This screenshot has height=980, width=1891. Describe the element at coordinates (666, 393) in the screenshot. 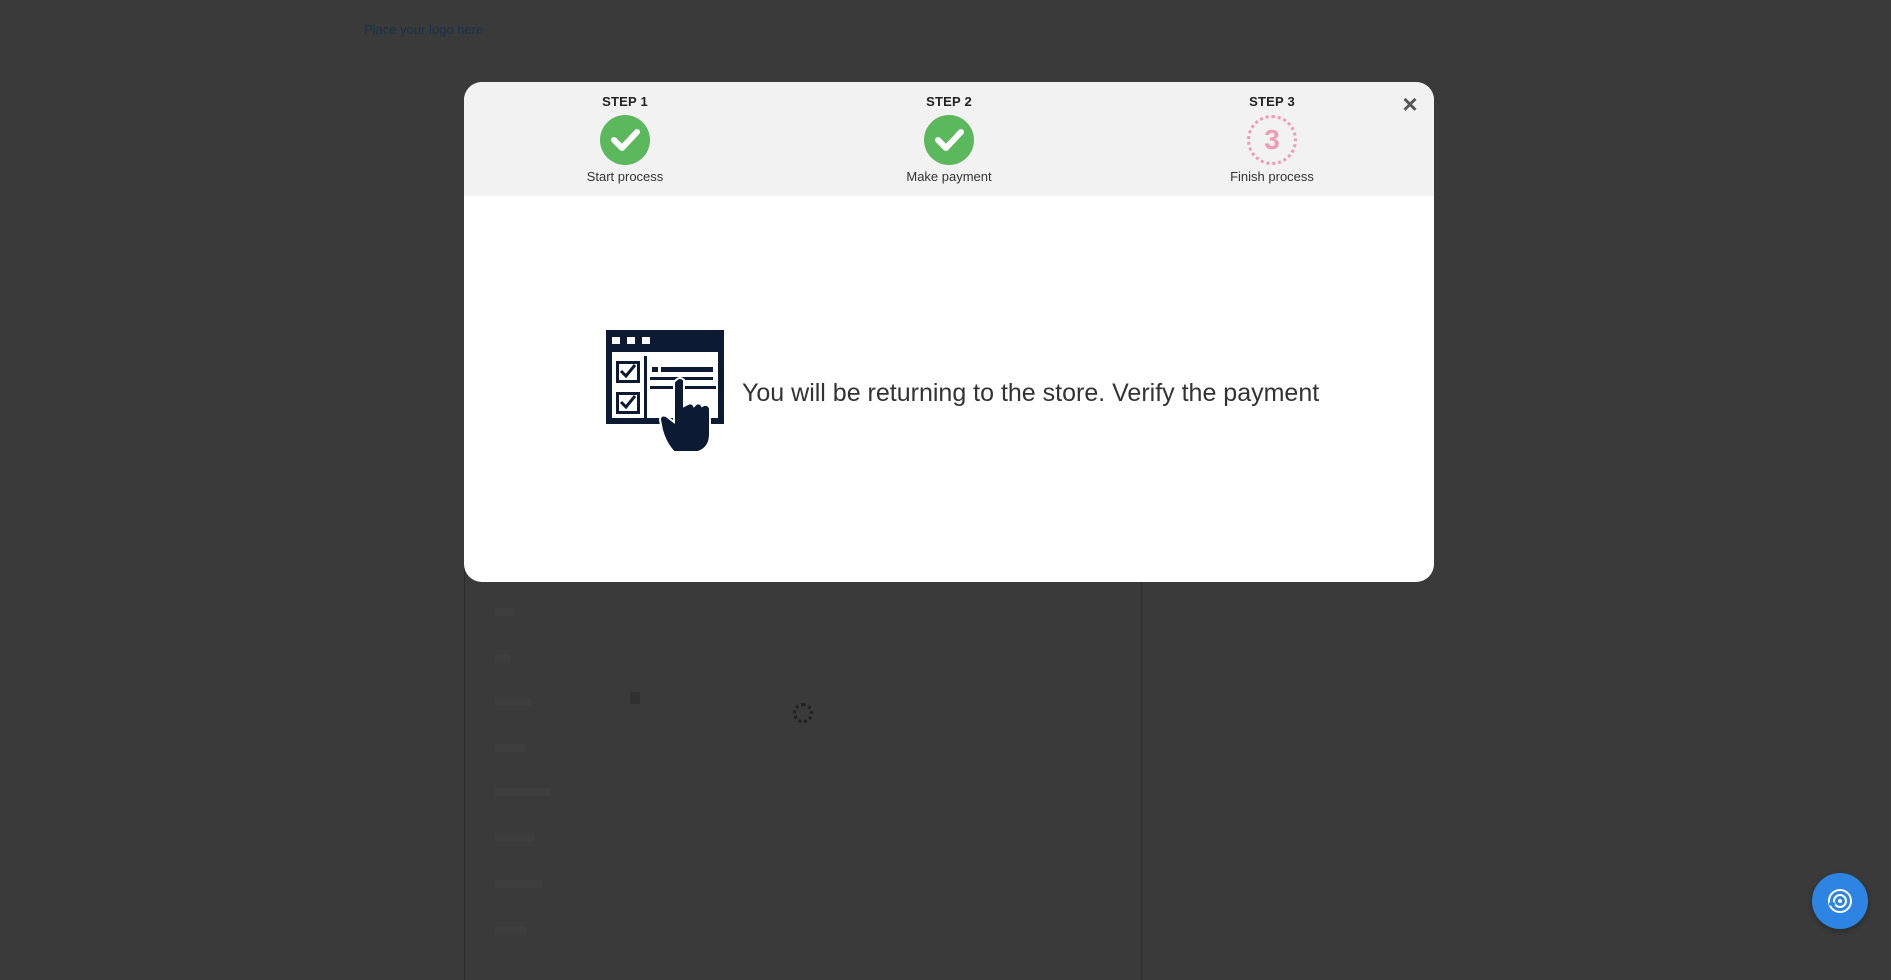

I see `checklist-click-icon` at that location.